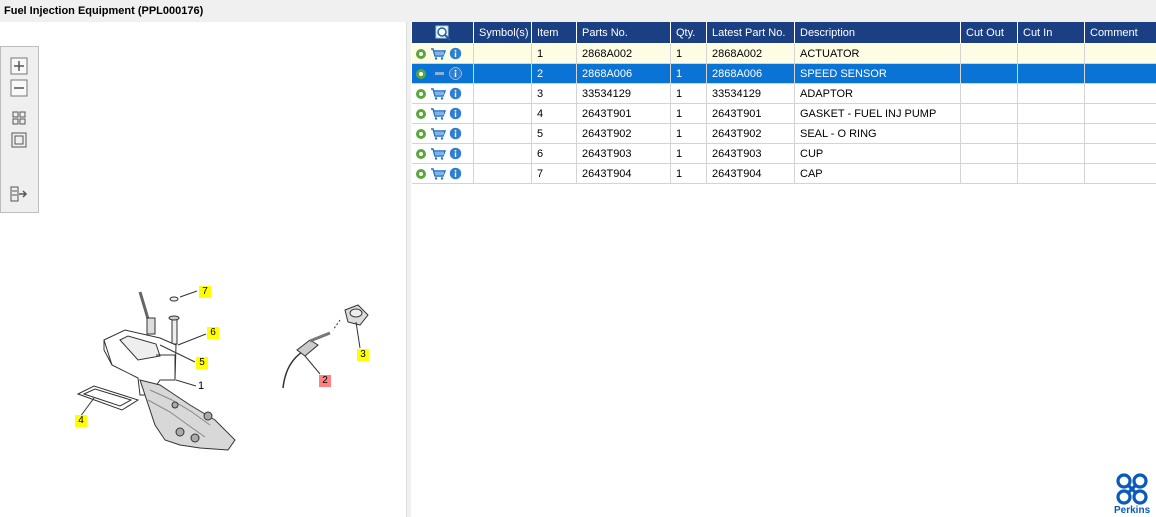 This screenshot has width=1156, height=517. I want to click on minus-icon, so click(19, 88).